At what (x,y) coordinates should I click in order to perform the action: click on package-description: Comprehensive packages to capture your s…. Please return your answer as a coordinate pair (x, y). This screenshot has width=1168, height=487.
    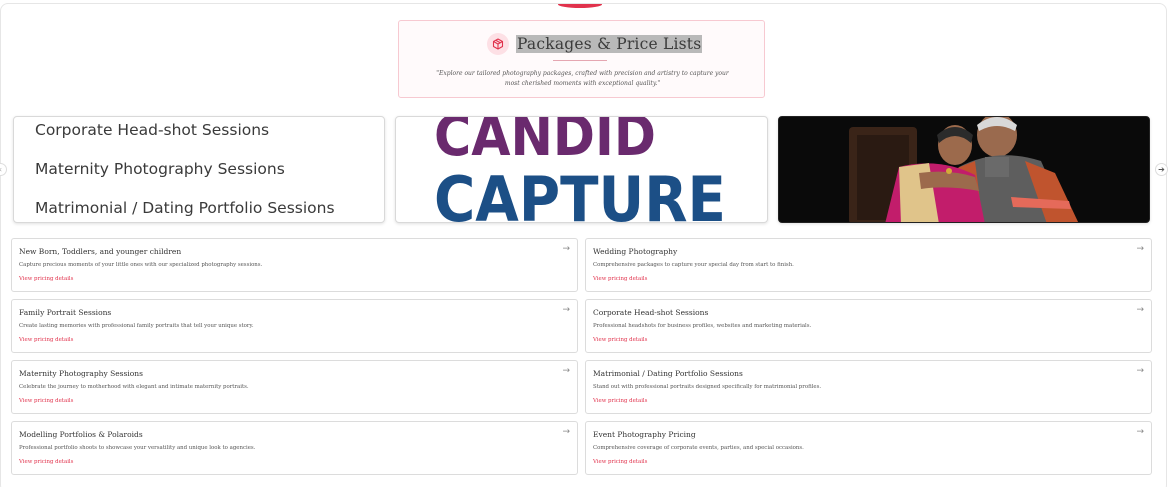
    Looking at the image, I should click on (693, 265).